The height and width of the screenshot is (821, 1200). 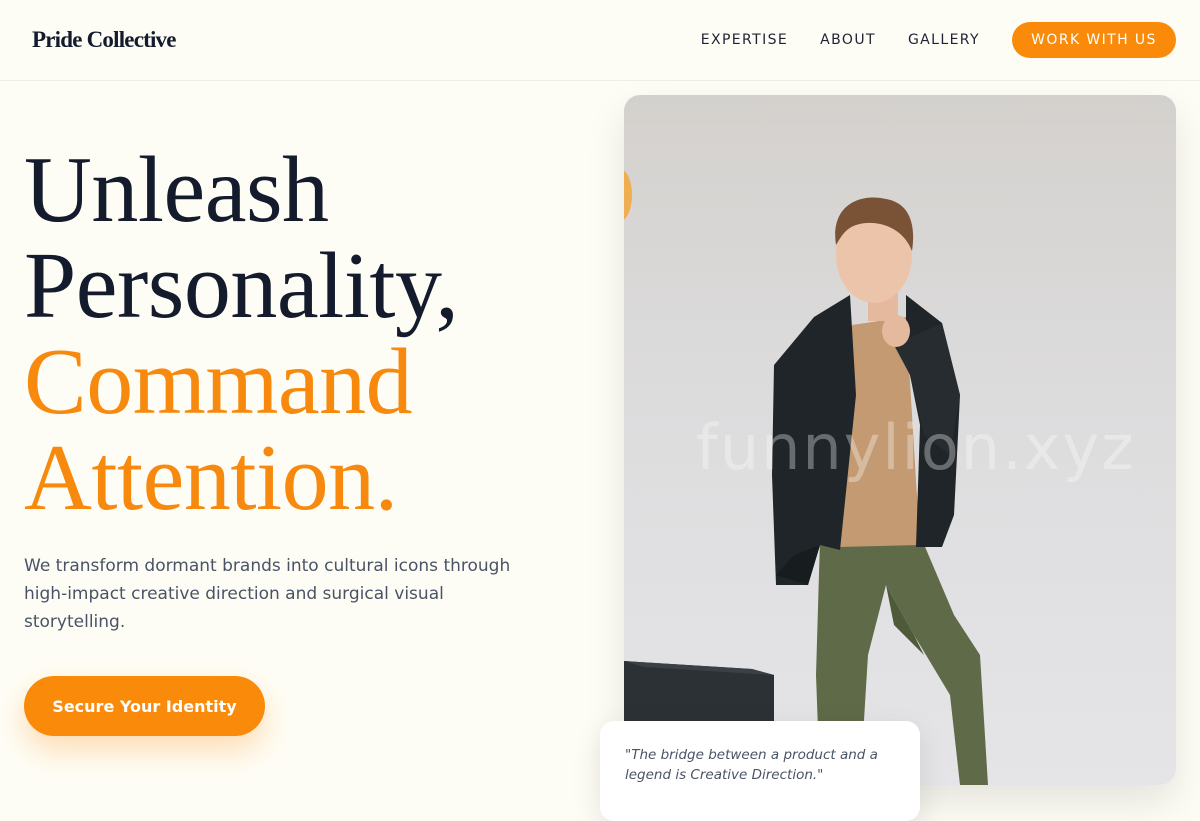 What do you see at coordinates (218, 382) in the screenshot?
I see `headline-line-3: Command` at bounding box center [218, 382].